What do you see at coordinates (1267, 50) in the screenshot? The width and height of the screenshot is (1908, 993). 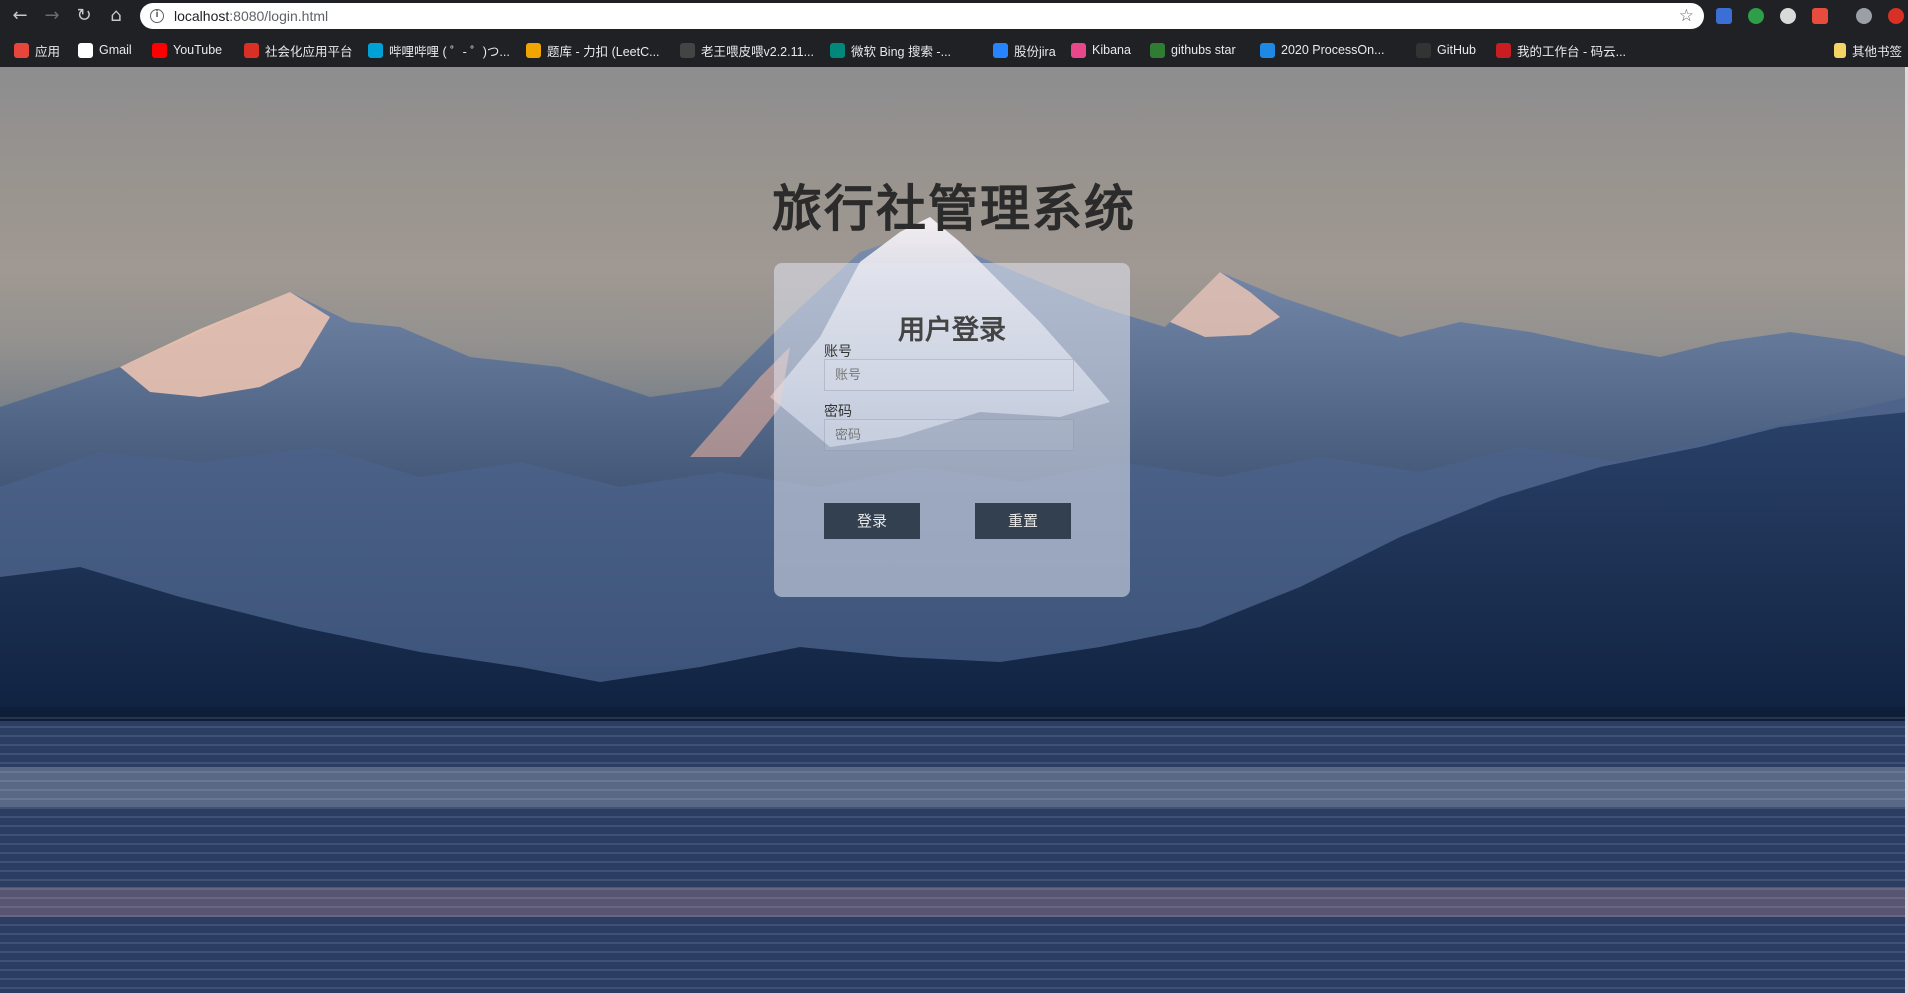 I see `processon-icon` at bounding box center [1267, 50].